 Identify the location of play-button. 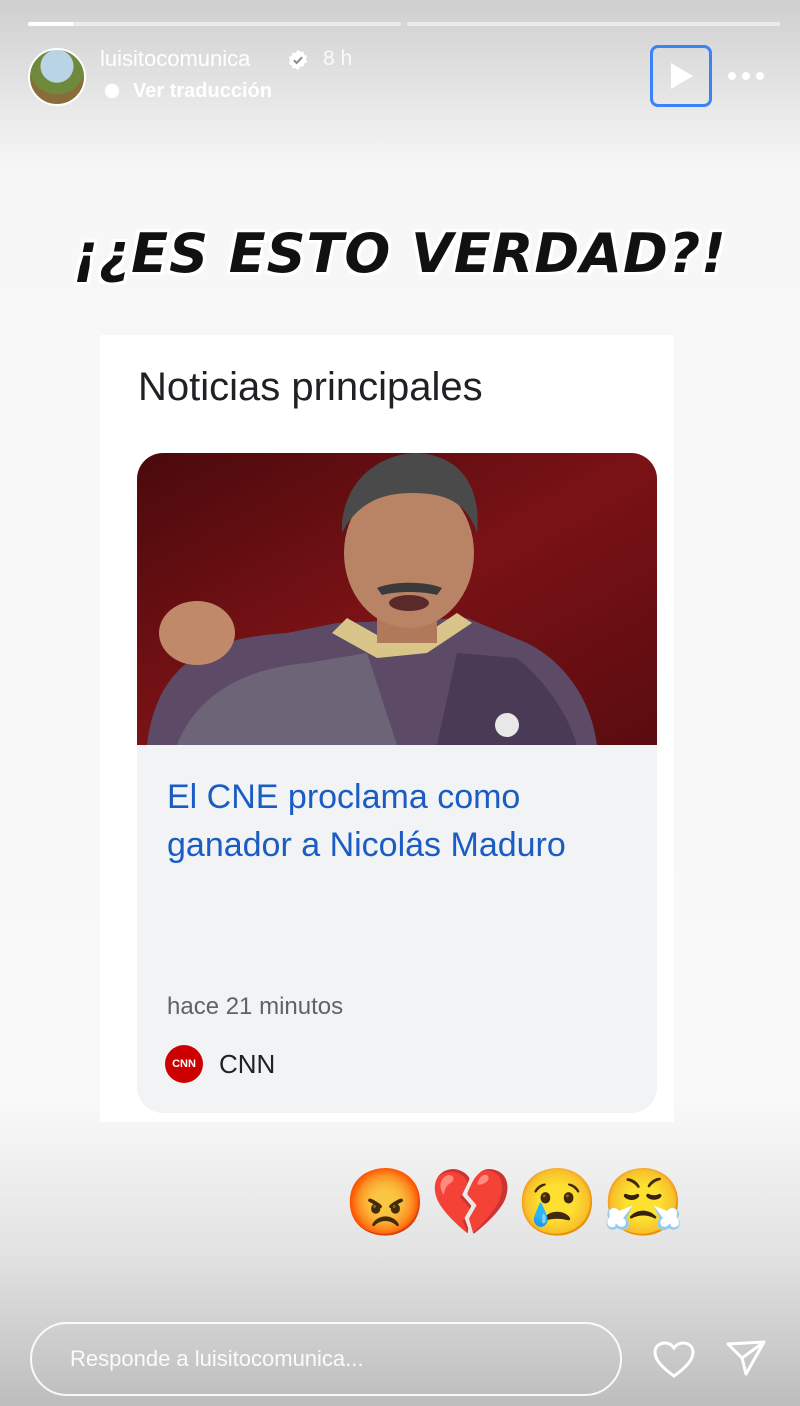
(681, 76).